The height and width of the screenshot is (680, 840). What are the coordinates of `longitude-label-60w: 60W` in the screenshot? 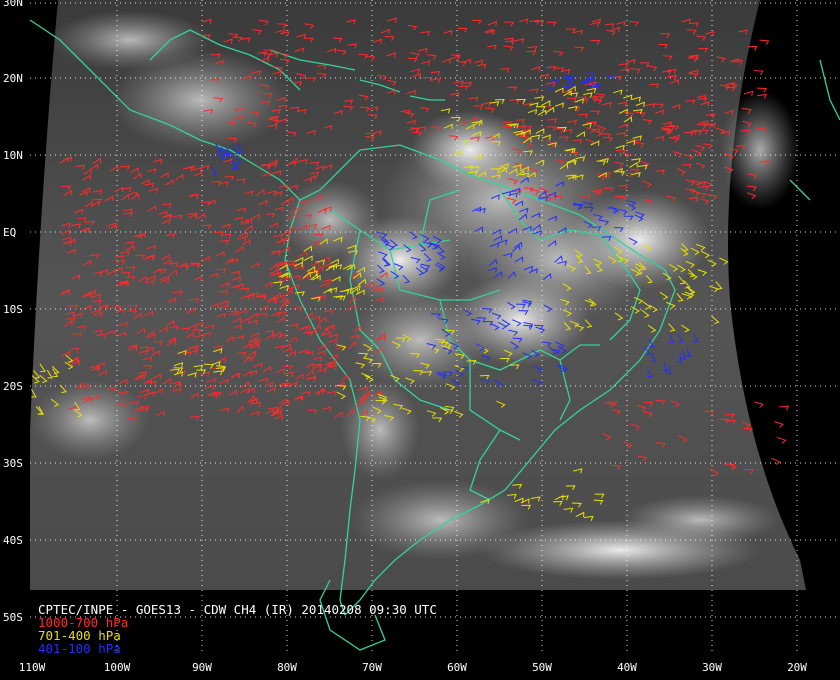 It's located at (457, 667).